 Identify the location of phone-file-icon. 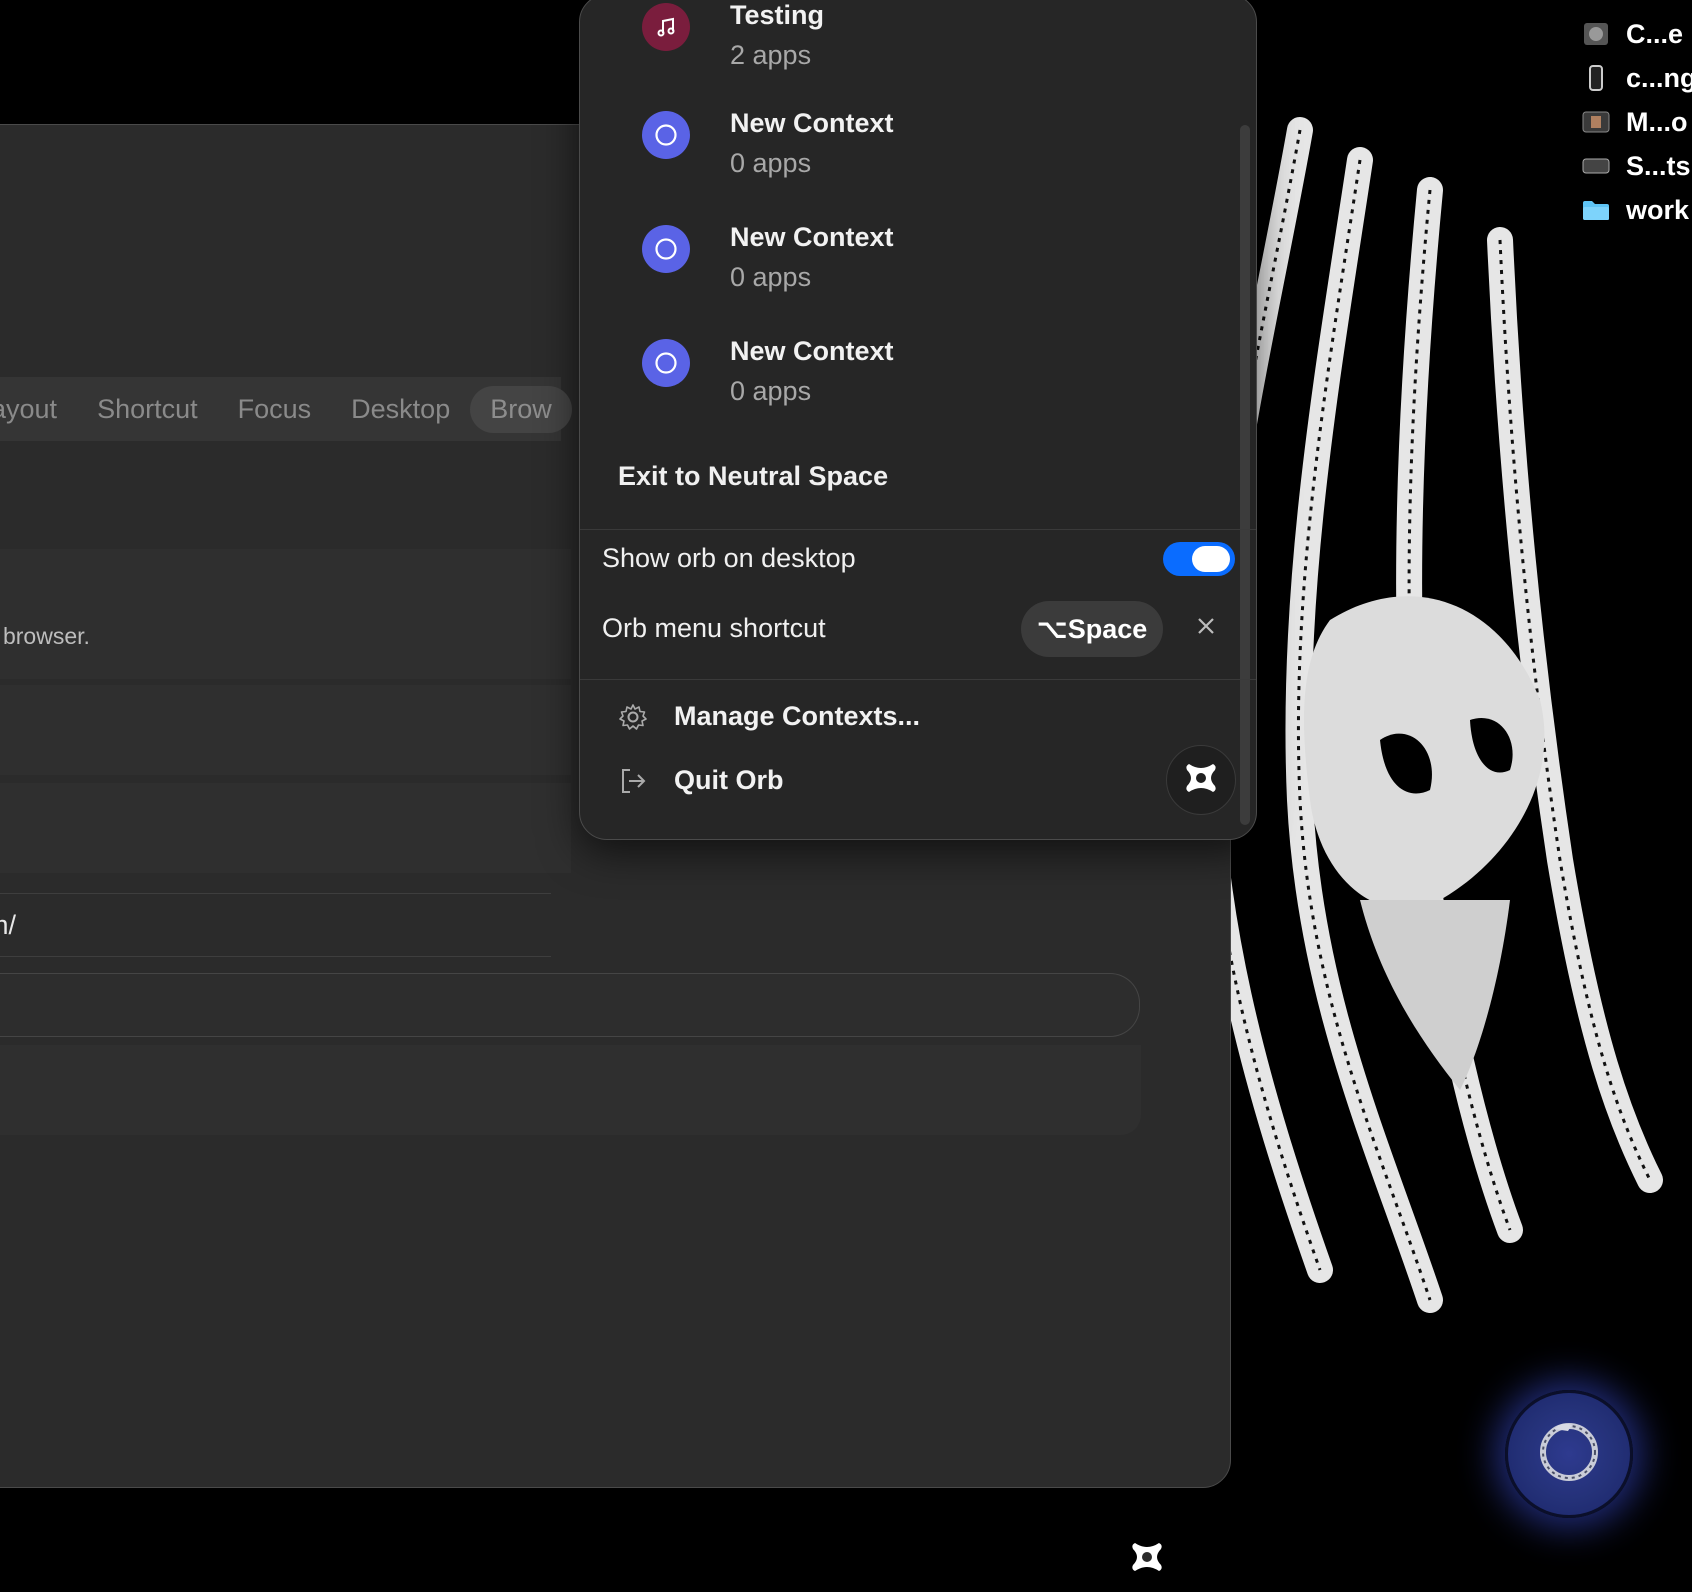
(1596, 78).